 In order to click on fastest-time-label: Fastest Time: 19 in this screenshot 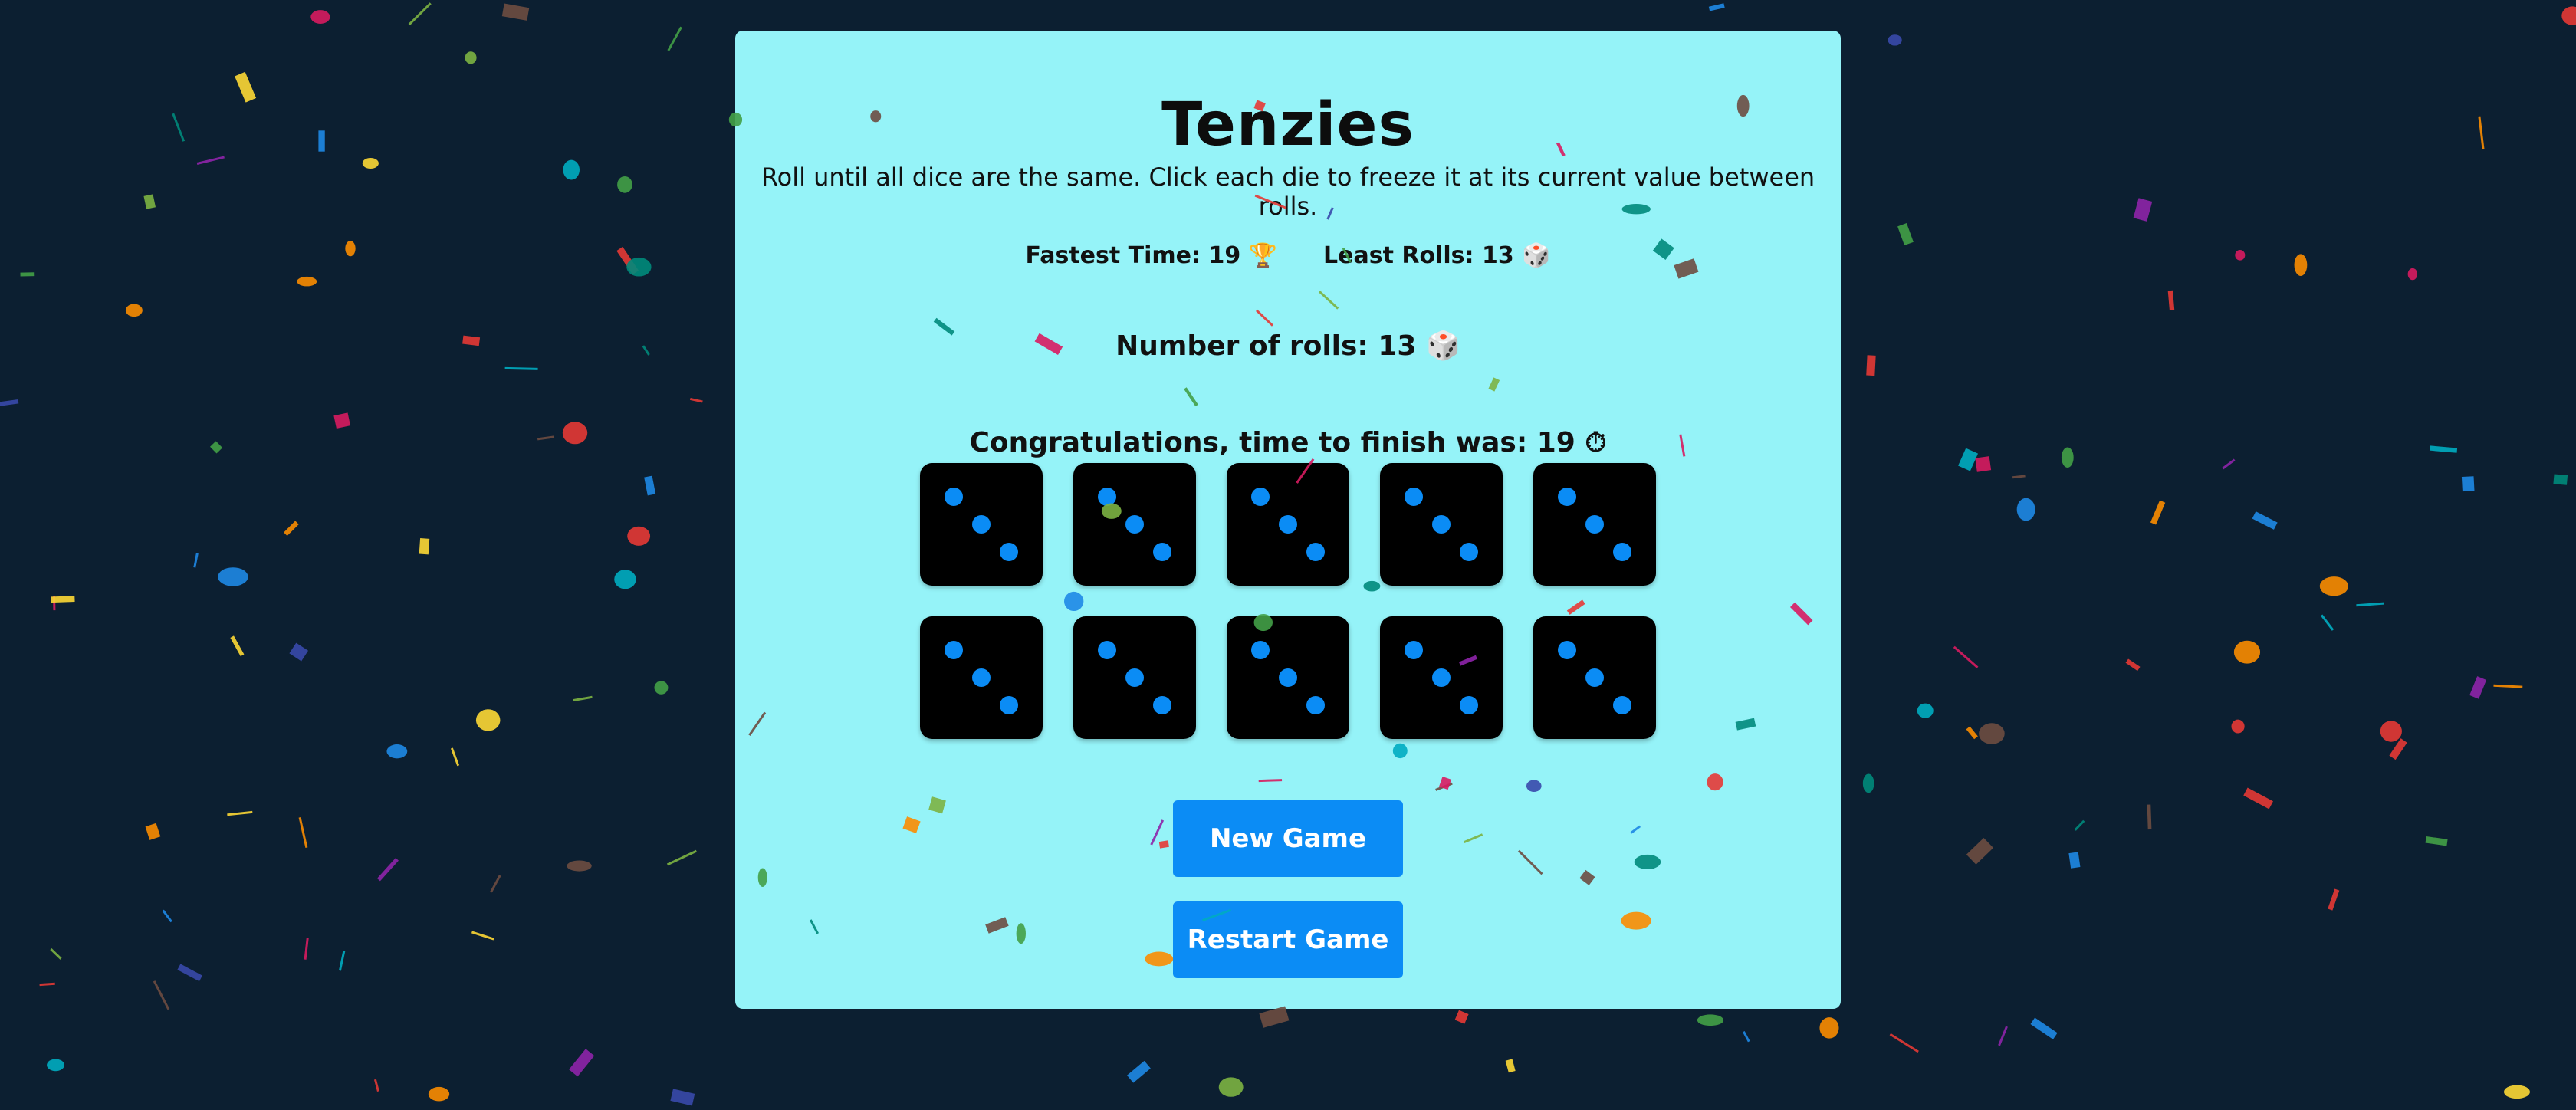, I will do `click(1133, 255)`.